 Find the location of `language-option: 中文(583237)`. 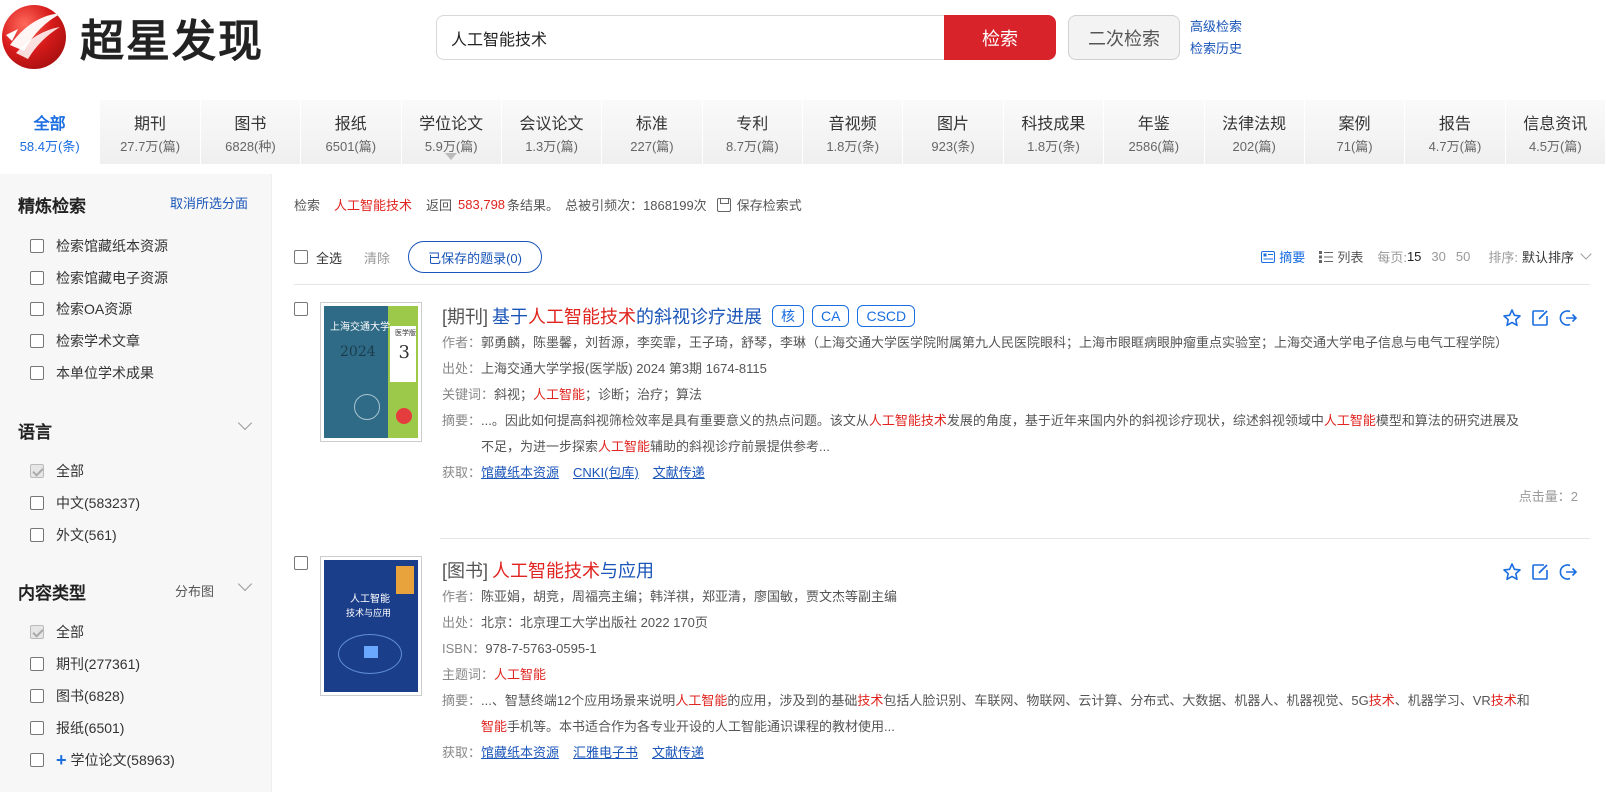

language-option: 中文(583237) is located at coordinates (85, 503).